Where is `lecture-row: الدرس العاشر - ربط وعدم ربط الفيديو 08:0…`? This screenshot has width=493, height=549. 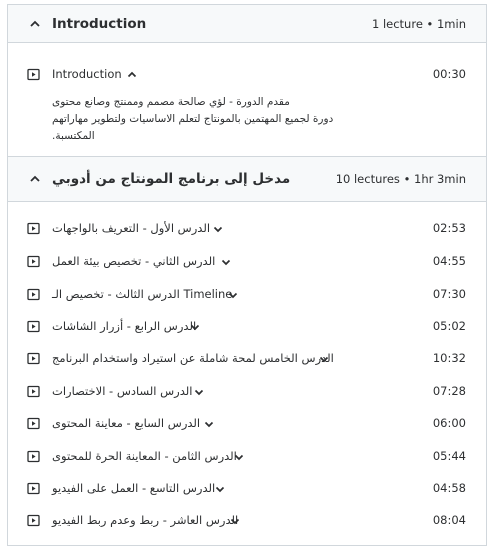
lecture-row: الدرس العاشر - ربط وعدم ربط الفيديو 08:0… is located at coordinates (247, 521).